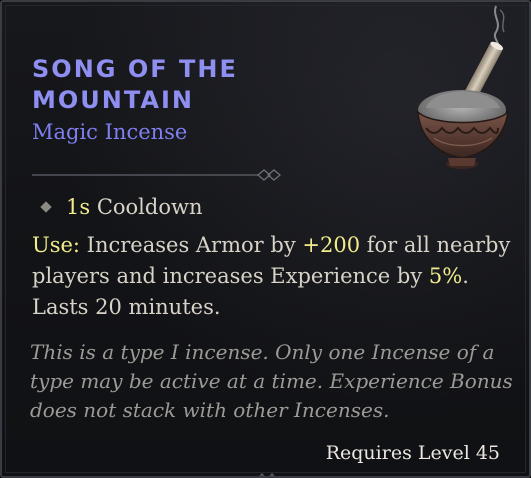 The width and height of the screenshot is (531, 478). Describe the element at coordinates (157, 175) in the screenshot. I see `divider` at that location.